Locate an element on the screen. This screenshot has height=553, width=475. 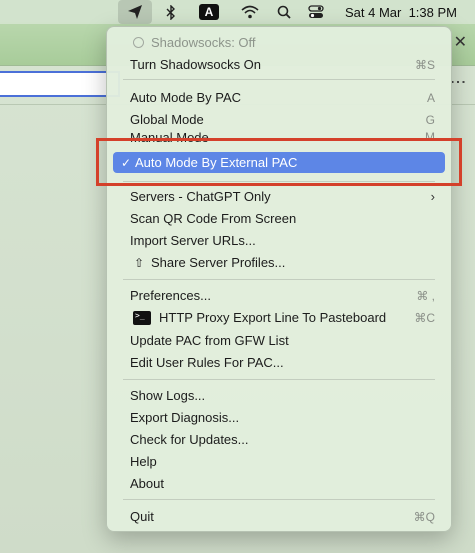
turn-on-item: Turn Shadowsocks On ⌘S is located at coordinates (279, 64).